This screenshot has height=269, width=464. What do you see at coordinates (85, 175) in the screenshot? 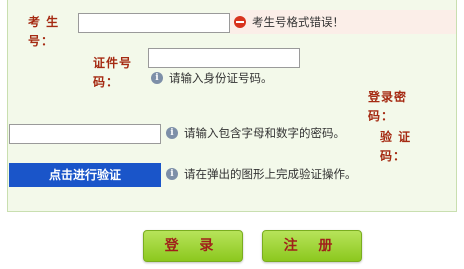
I see `verify-button: 点击进行验证` at bounding box center [85, 175].